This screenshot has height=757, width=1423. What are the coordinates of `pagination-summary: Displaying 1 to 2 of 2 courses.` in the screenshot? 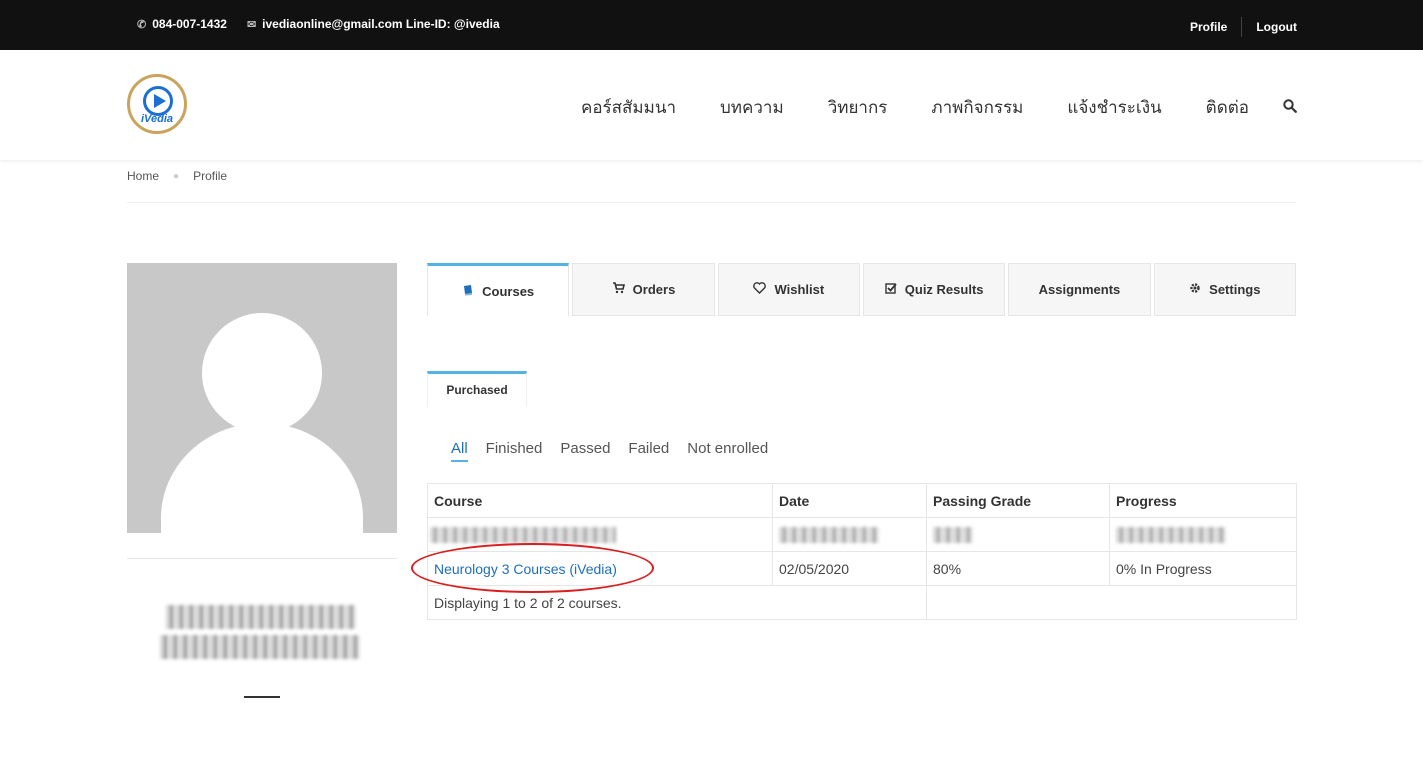 It's located at (677, 602).